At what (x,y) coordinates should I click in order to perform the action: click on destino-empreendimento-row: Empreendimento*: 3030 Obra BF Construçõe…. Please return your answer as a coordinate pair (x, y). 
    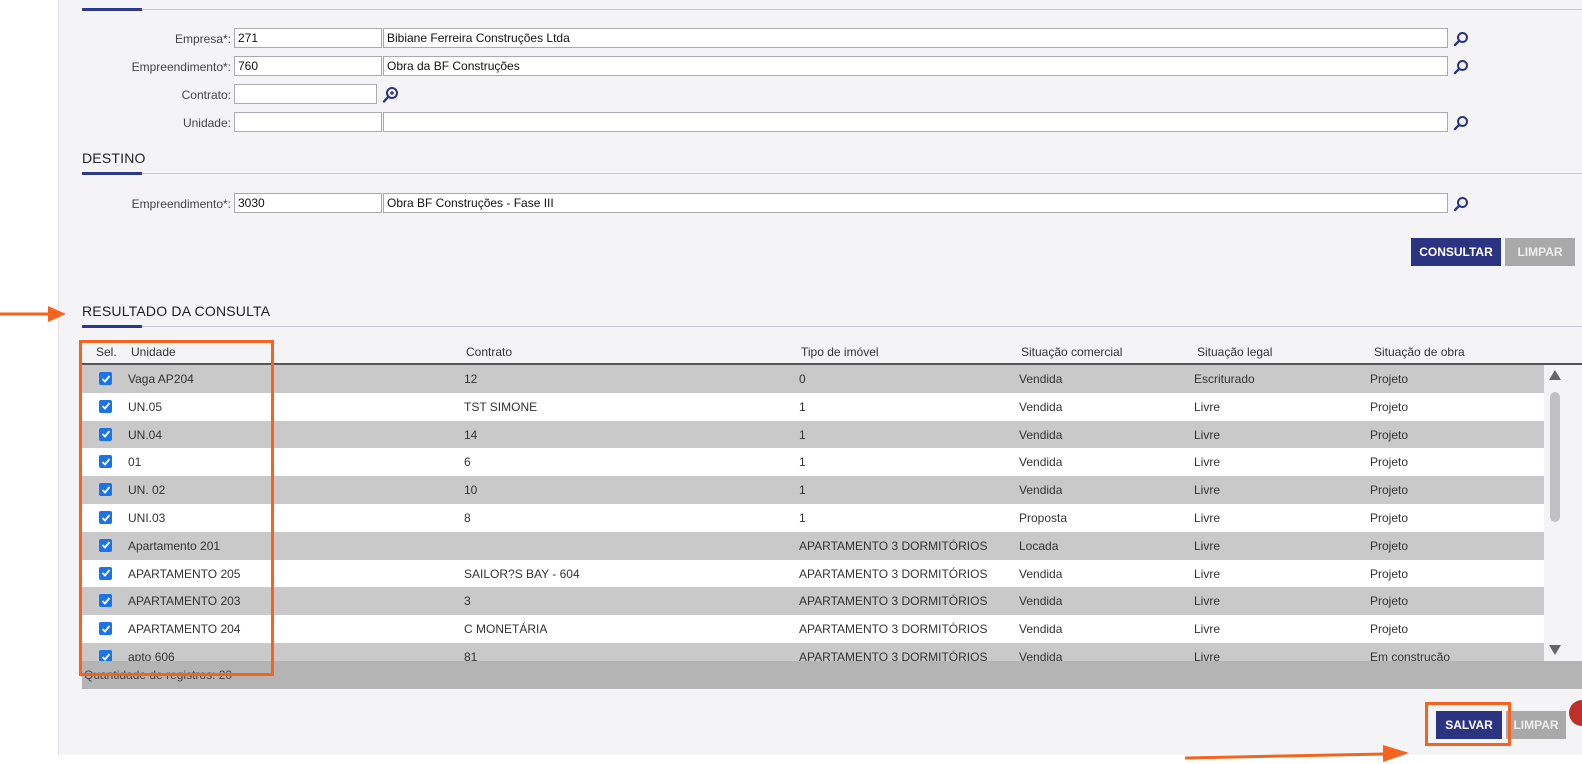
    Looking at the image, I should click on (784, 204).